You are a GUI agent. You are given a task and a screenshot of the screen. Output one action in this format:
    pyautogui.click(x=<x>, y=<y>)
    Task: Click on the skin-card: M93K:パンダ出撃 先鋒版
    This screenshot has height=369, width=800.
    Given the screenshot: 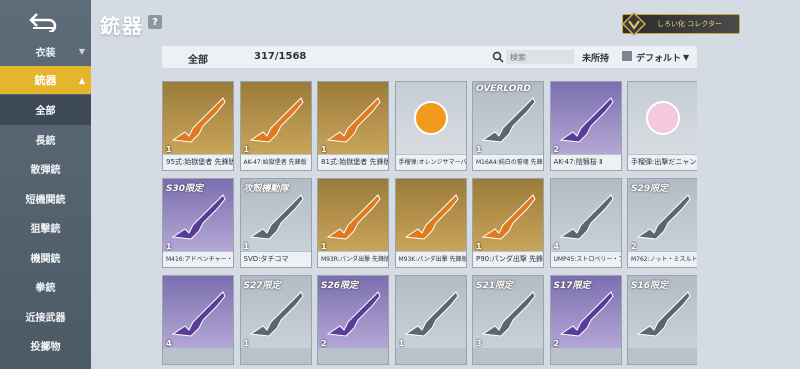 What is the action you would take?
    pyautogui.click(x=430, y=223)
    